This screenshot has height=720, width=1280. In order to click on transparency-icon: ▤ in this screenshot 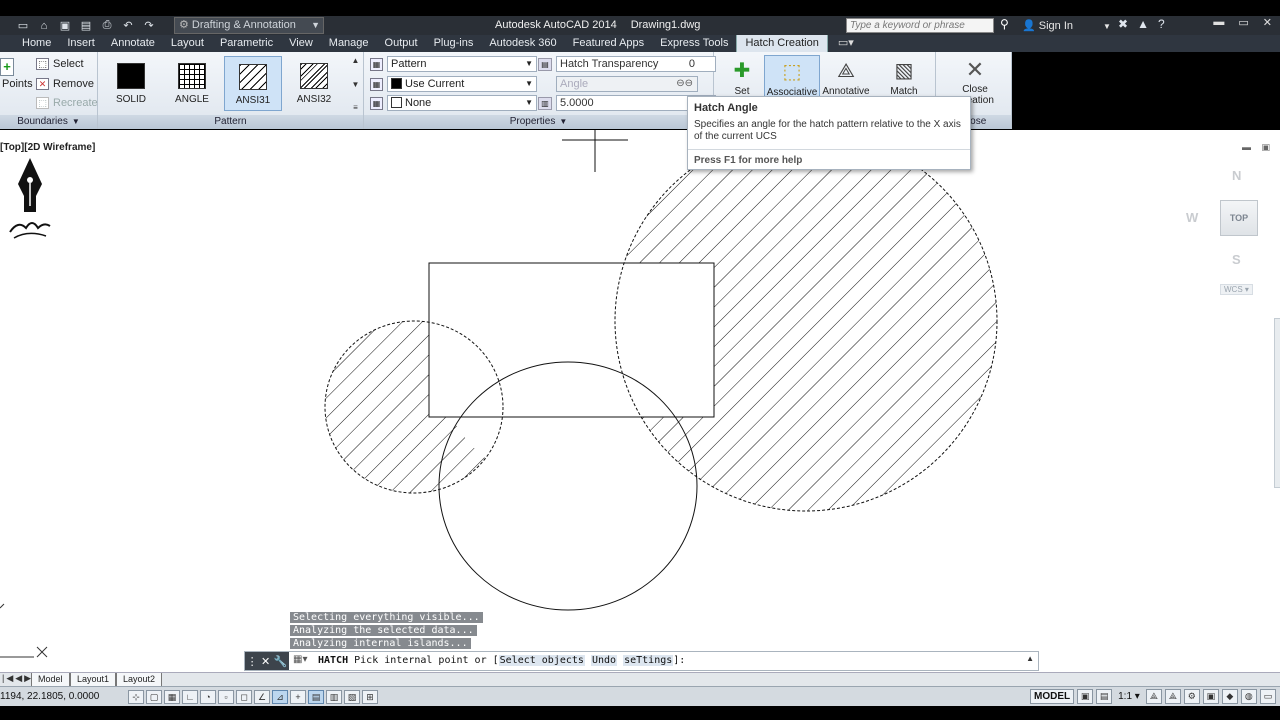, I will do `click(545, 64)`.